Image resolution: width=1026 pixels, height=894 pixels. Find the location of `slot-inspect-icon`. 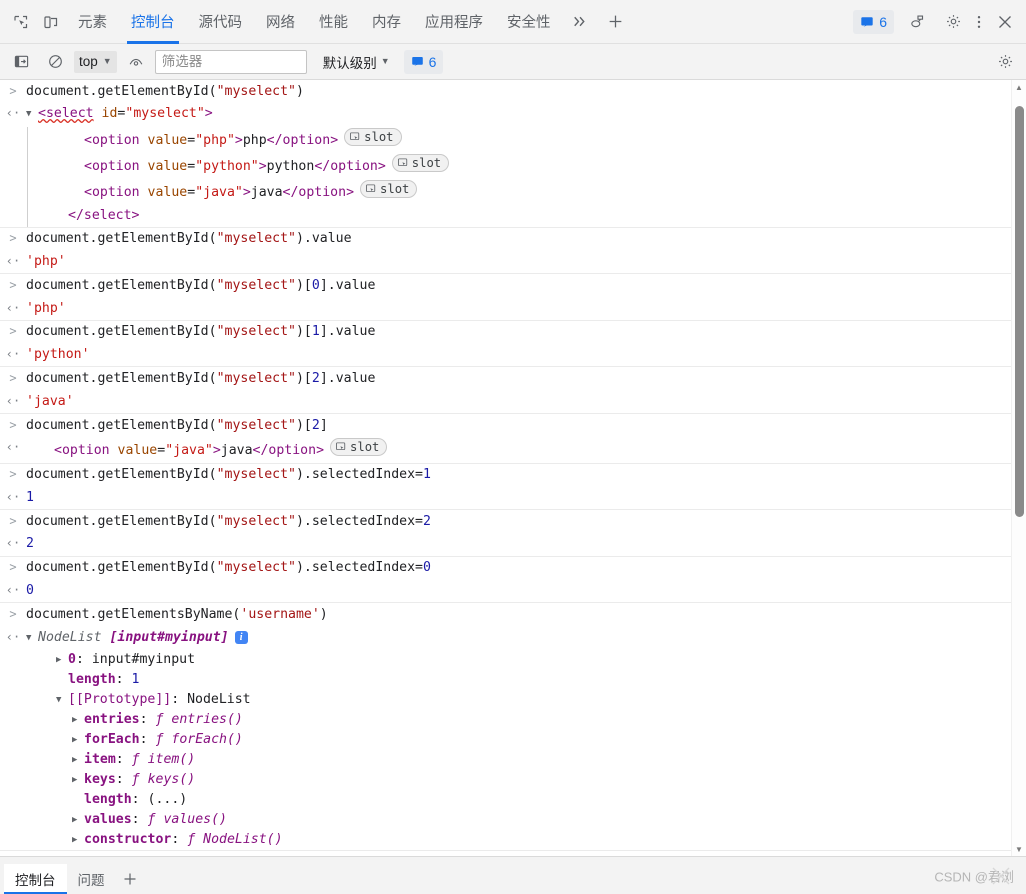

slot-inspect-icon is located at coordinates (355, 136).